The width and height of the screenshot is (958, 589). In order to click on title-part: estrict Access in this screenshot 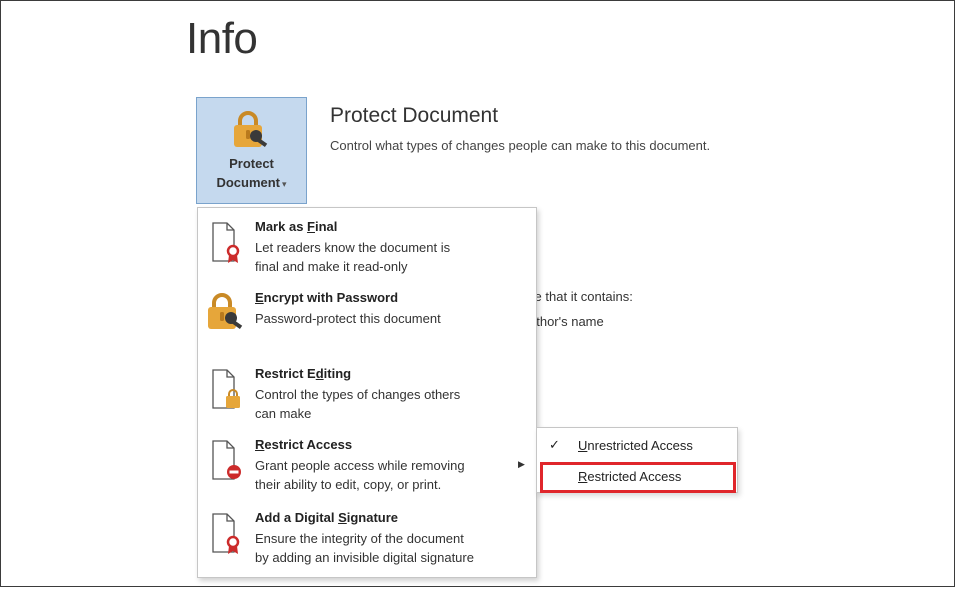, I will do `click(308, 444)`.